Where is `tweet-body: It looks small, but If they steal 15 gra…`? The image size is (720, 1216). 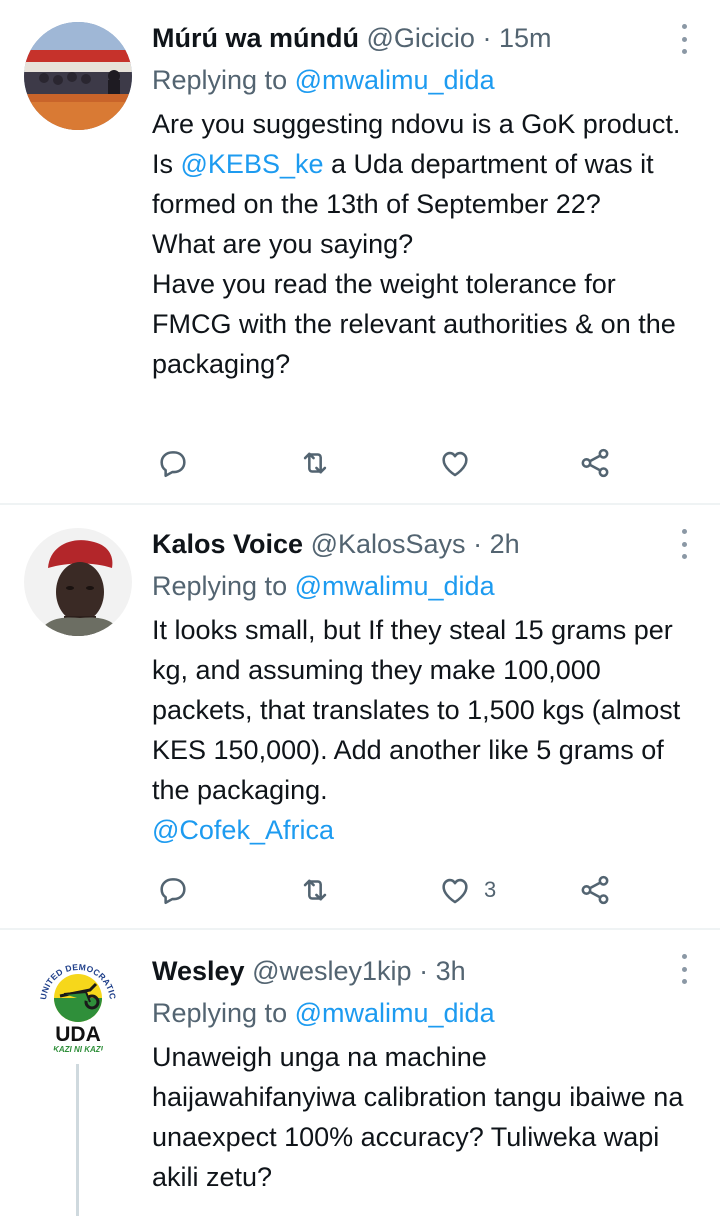
tweet-body: It looks small, but If they steal 15 gra… is located at coordinates (424, 730).